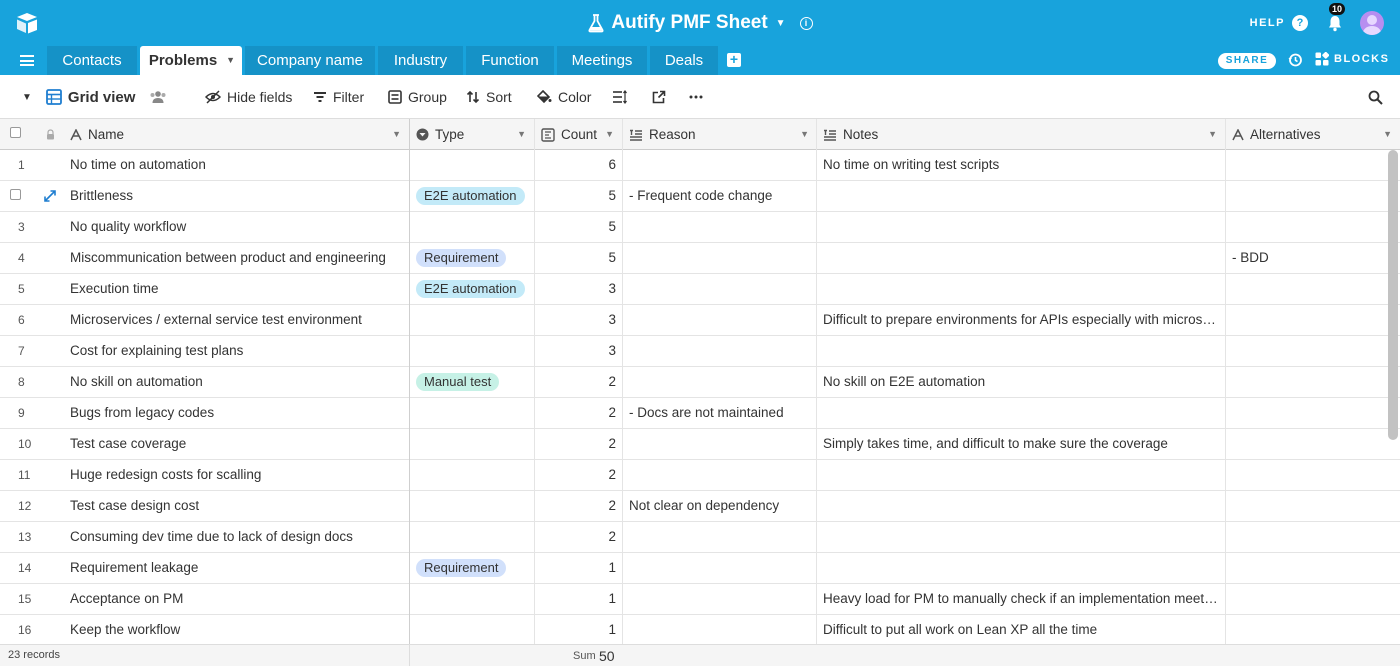  What do you see at coordinates (1300, 23) in the screenshot?
I see `help-icon: ?` at bounding box center [1300, 23].